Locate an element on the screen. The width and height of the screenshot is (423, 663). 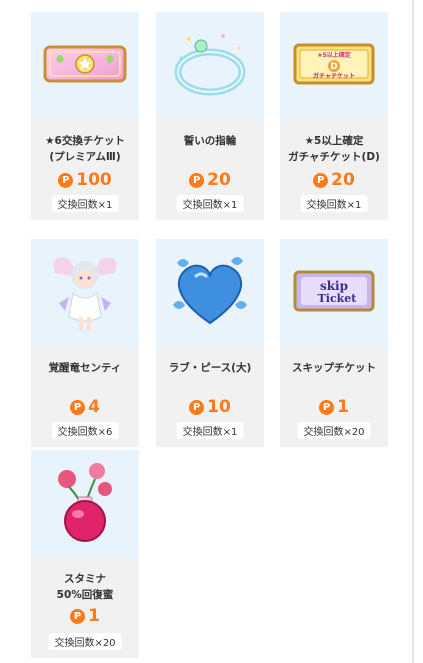
item-name: 誓いの指輪 is located at coordinates (210, 141).